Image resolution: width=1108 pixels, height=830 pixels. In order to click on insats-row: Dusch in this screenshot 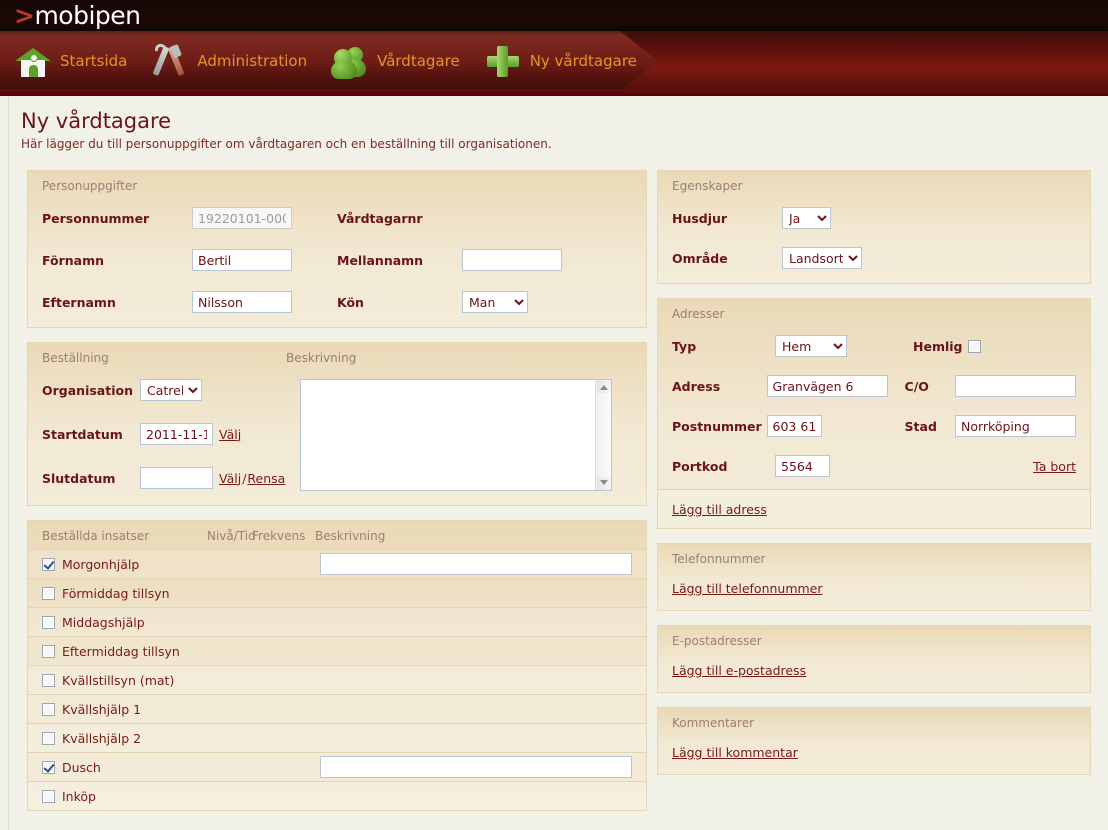, I will do `click(337, 766)`.